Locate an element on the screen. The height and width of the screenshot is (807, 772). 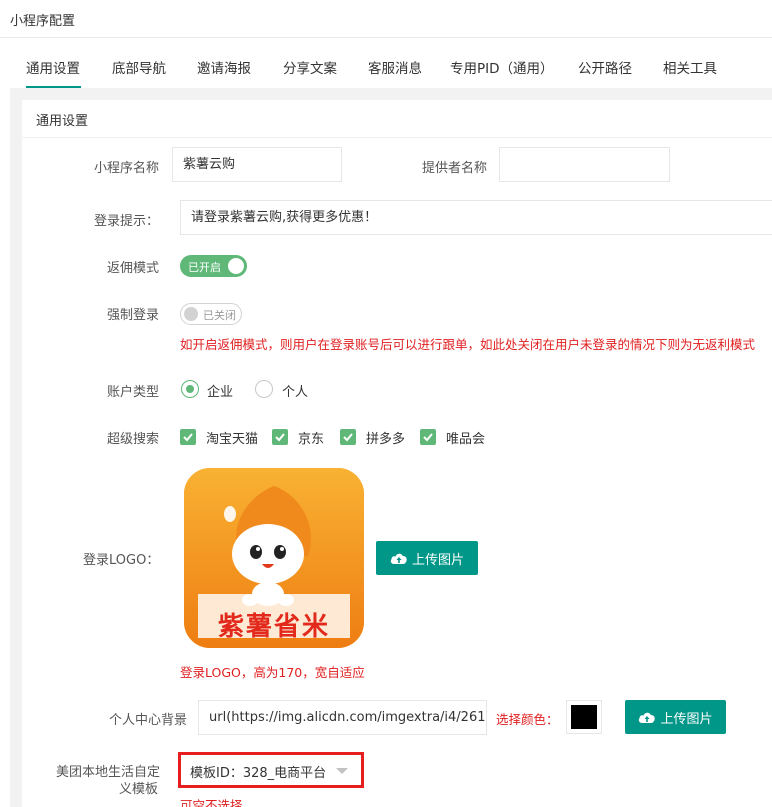
rebate-mode-switch: 已开启 is located at coordinates (213, 266).